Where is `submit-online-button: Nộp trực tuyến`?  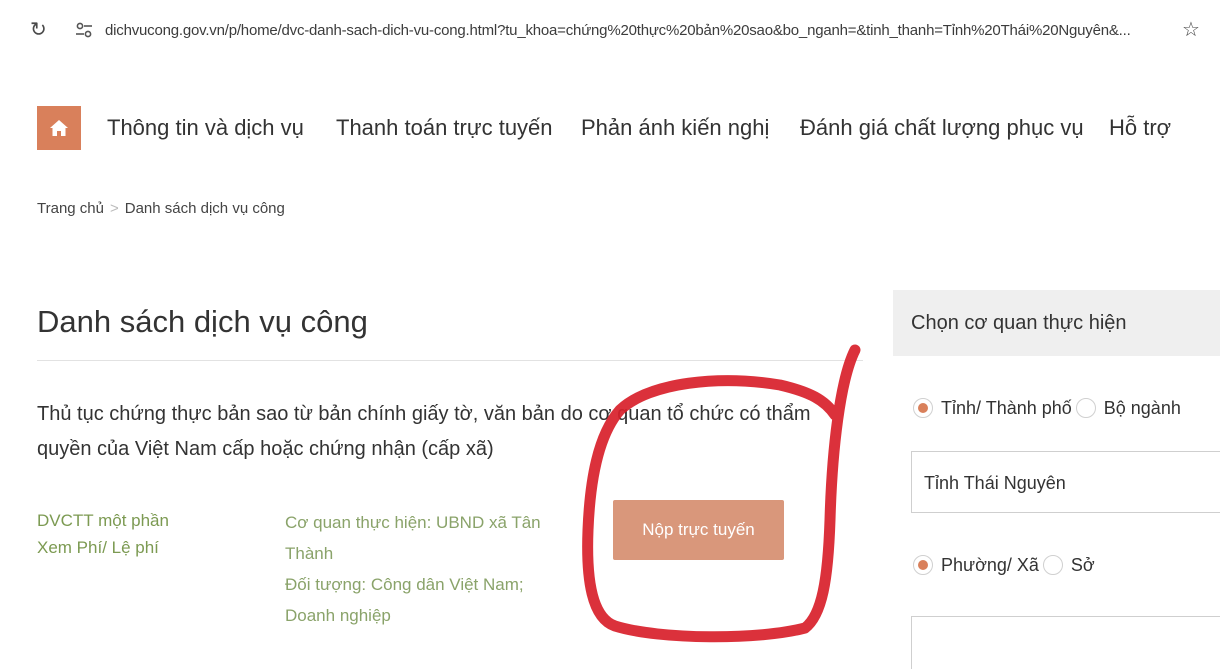
submit-online-button: Nộp trực tuyến is located at coordinates (698, 530).